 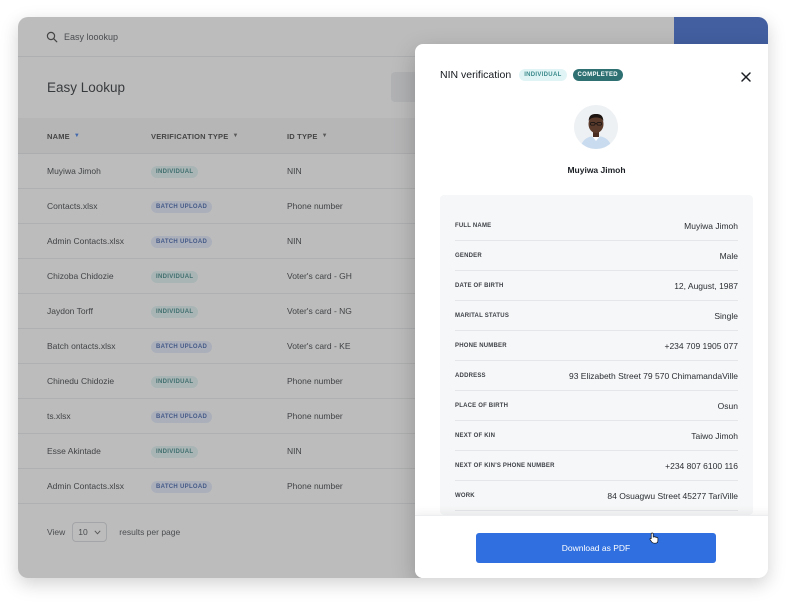 What do you see at coordinates (543, 75) in the screenshot?
I see `type-badge: INDIVIDUAL` at bounding box center [543, 75].